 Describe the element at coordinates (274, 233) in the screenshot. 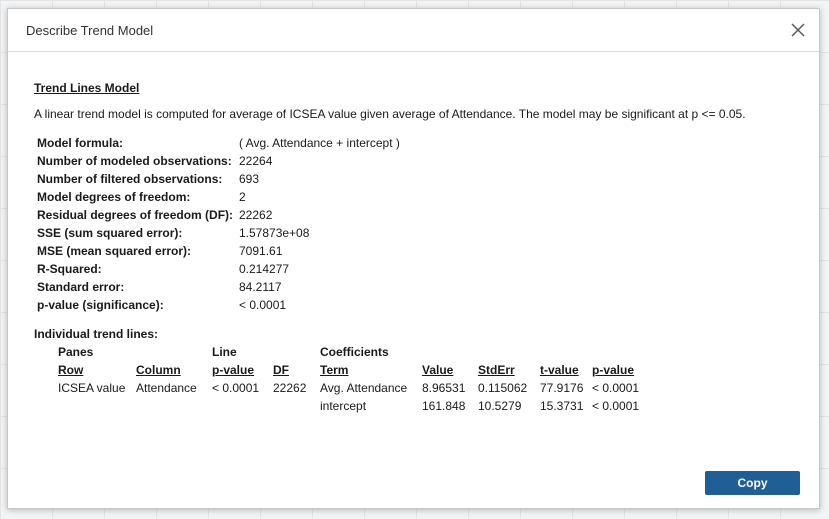

I see `stat-value: 1.57873e+08` at that location.